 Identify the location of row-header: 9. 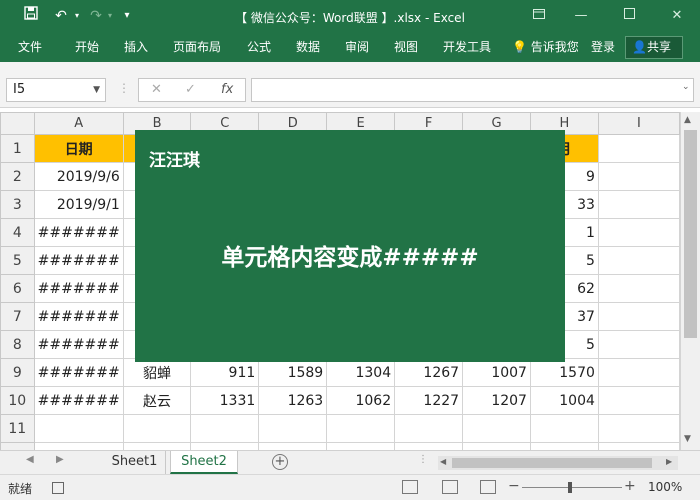
(17, 372).